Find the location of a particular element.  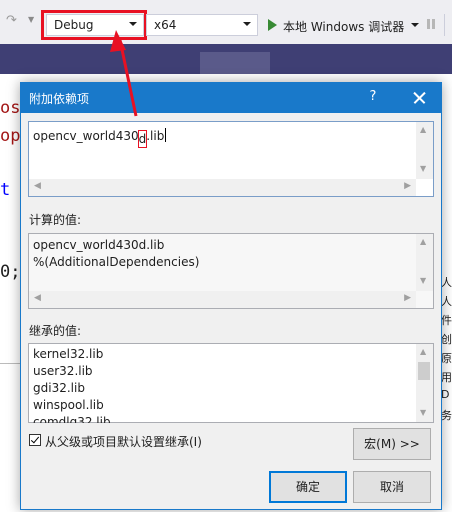

annotation-arrow-line is located at coordinates (128, 78).